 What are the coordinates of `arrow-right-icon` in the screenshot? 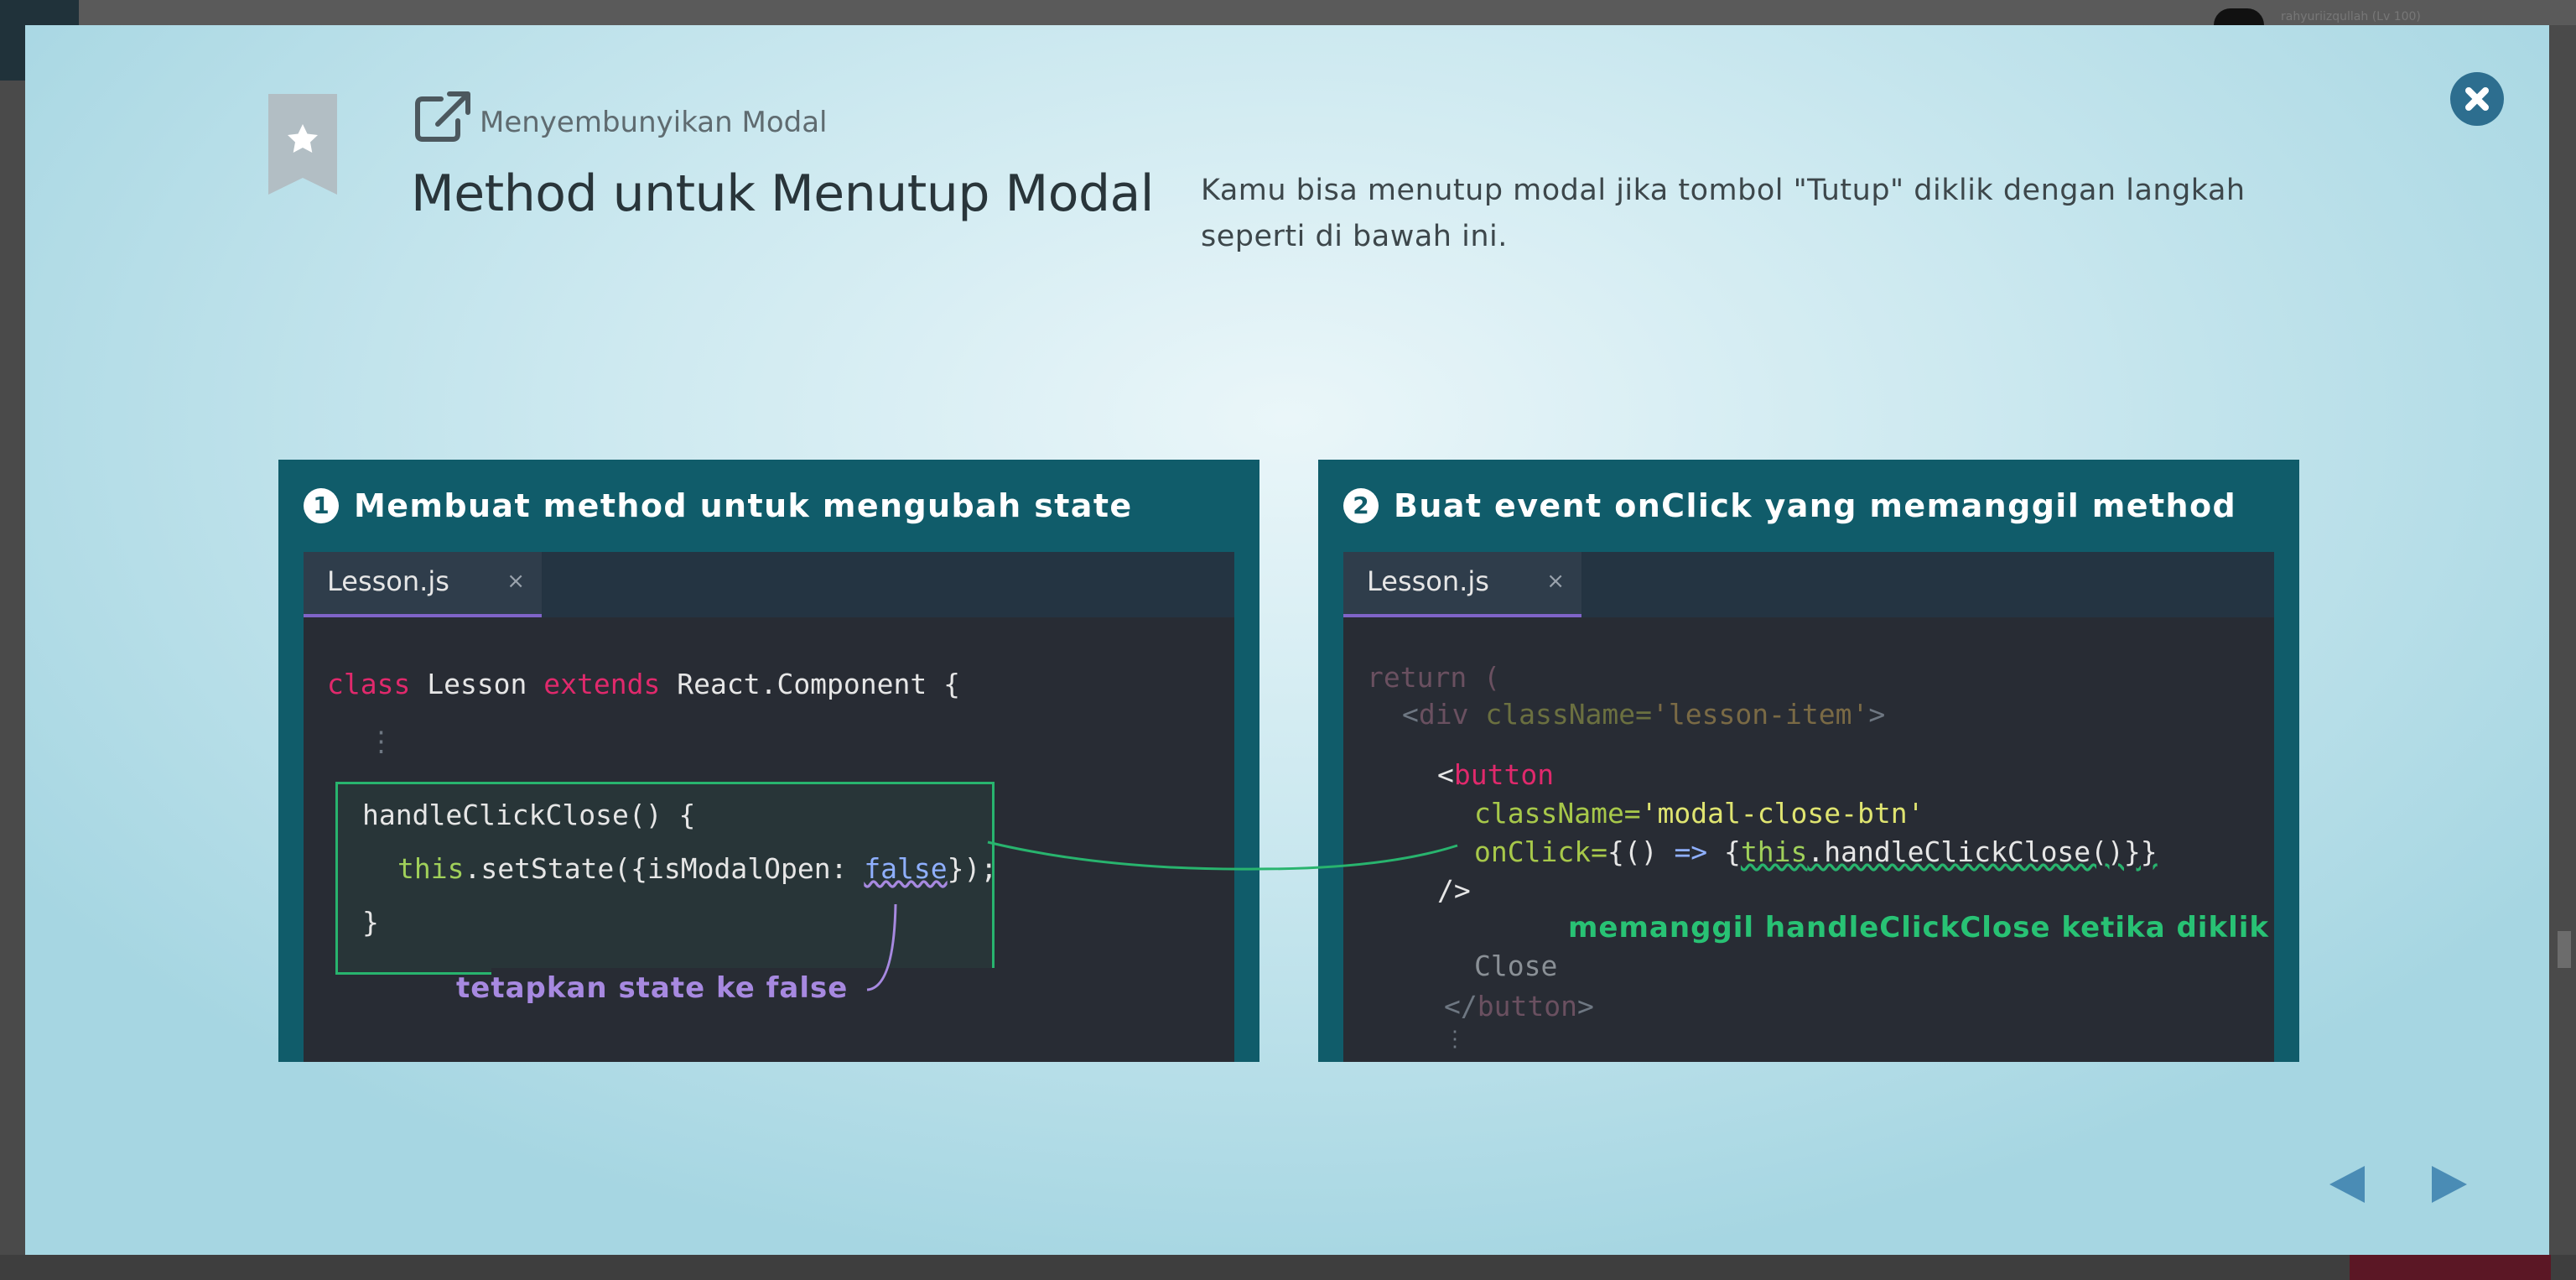 It's located at (2449, 1184).